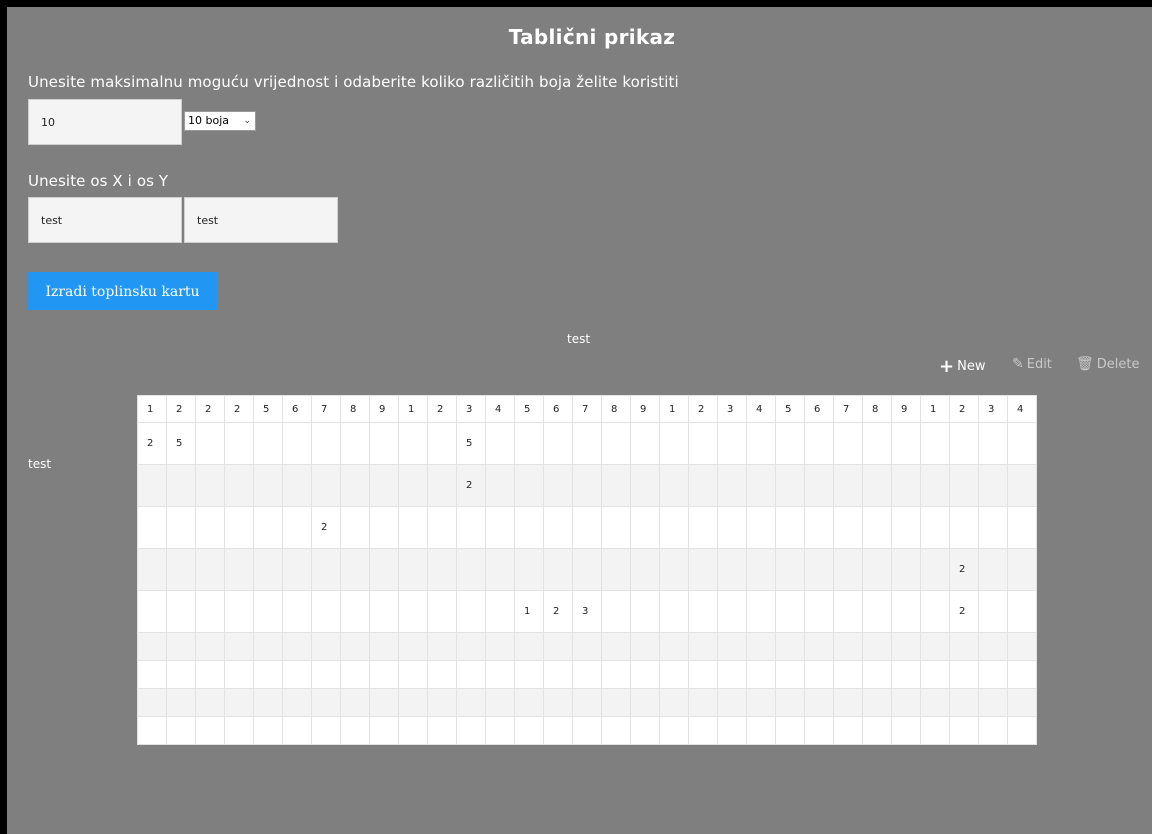  I want to click on new-button: + New, so click(962, 366).